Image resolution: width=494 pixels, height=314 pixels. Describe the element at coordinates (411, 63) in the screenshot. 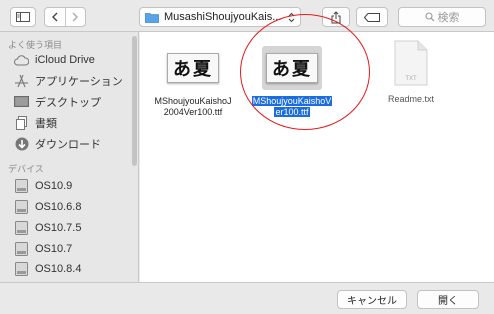

I see `text-file-icon: TXT` at that location.